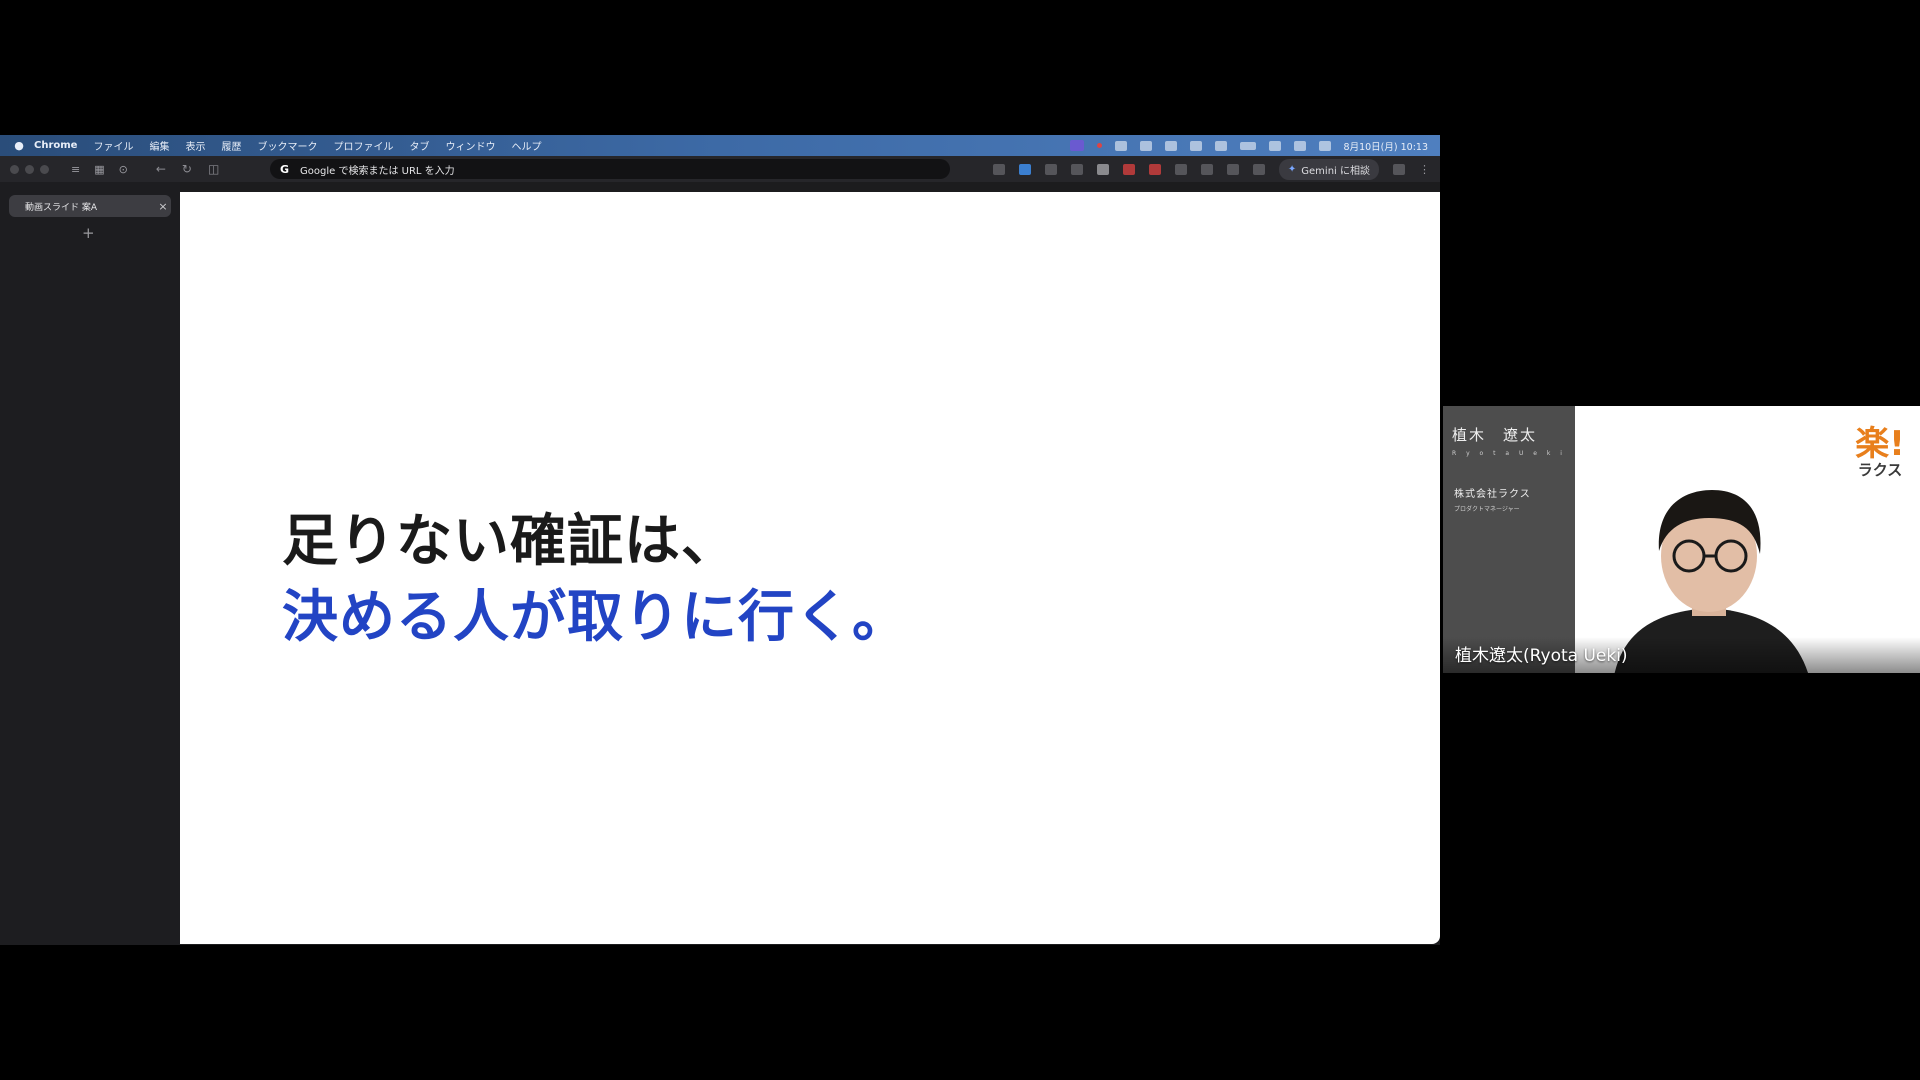 Image resolution: width=1920 pixels, height=1080 pixels. Describe the element at coordinates (1880, 470) in the screenshot. I see `logo-kana: ラクス` at that location.